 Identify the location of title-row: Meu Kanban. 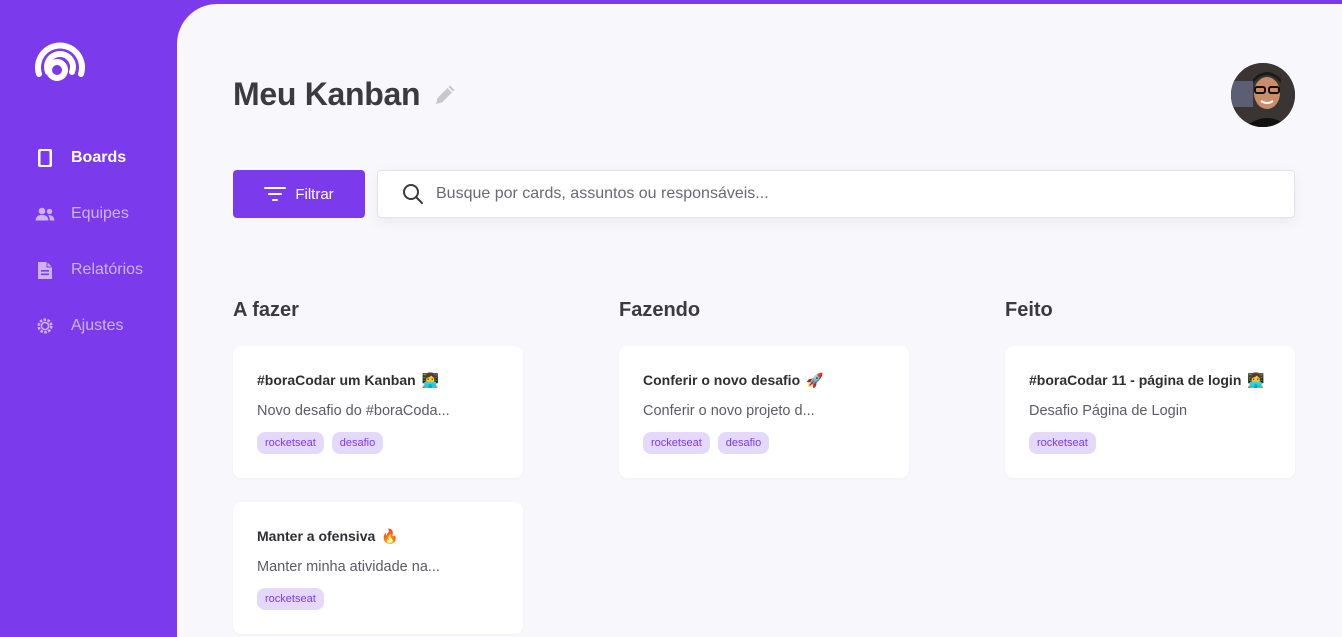
(345, 94).